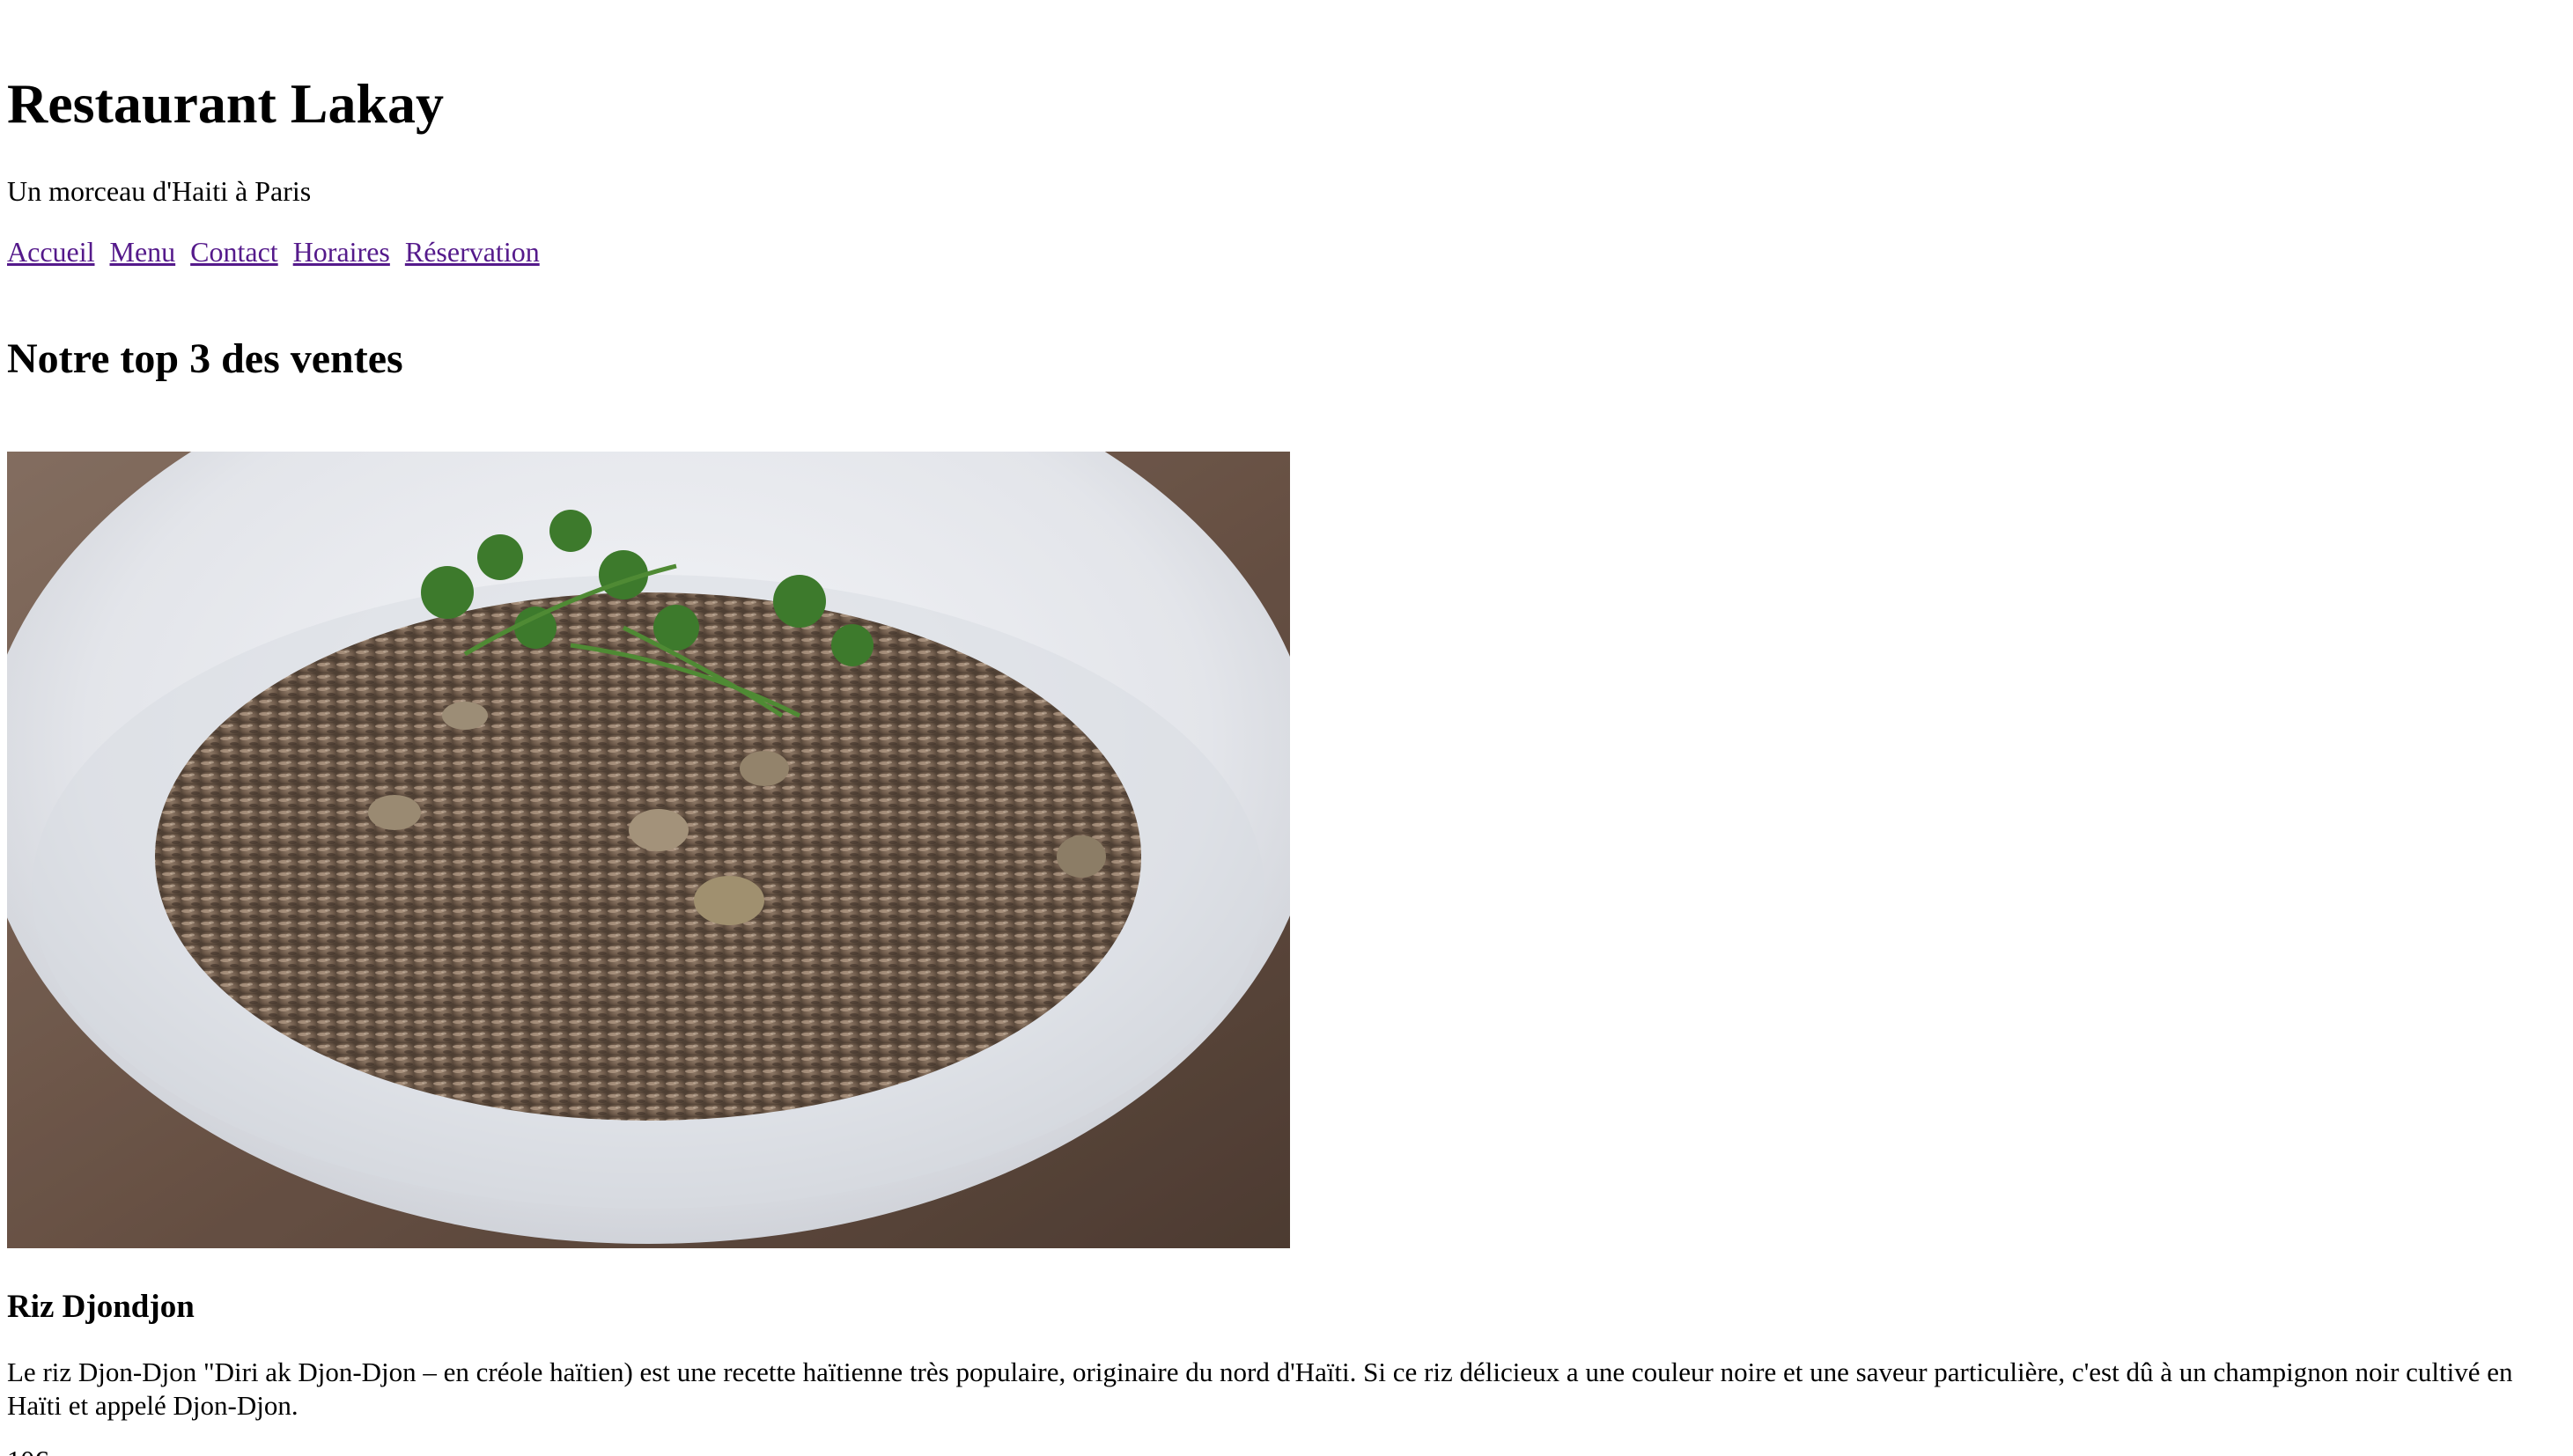  I want to click on site-tagline: Un morceau d'Haiti à Paris, so click(159, 191).